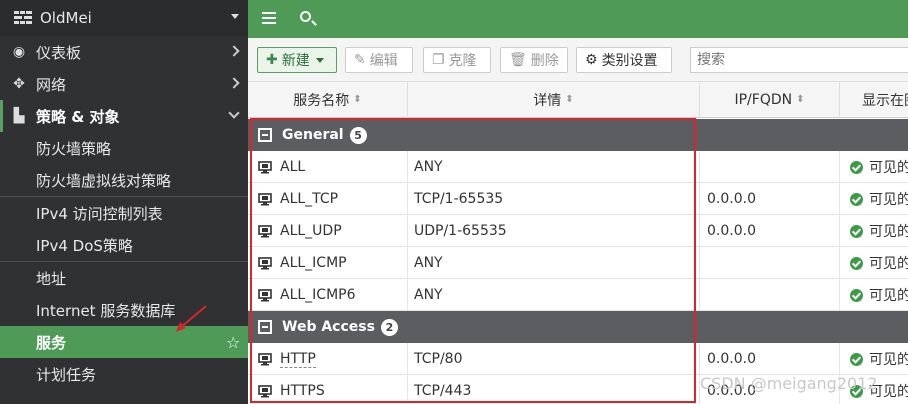  I want to click on move-icon: ✥, so click(19, 84).